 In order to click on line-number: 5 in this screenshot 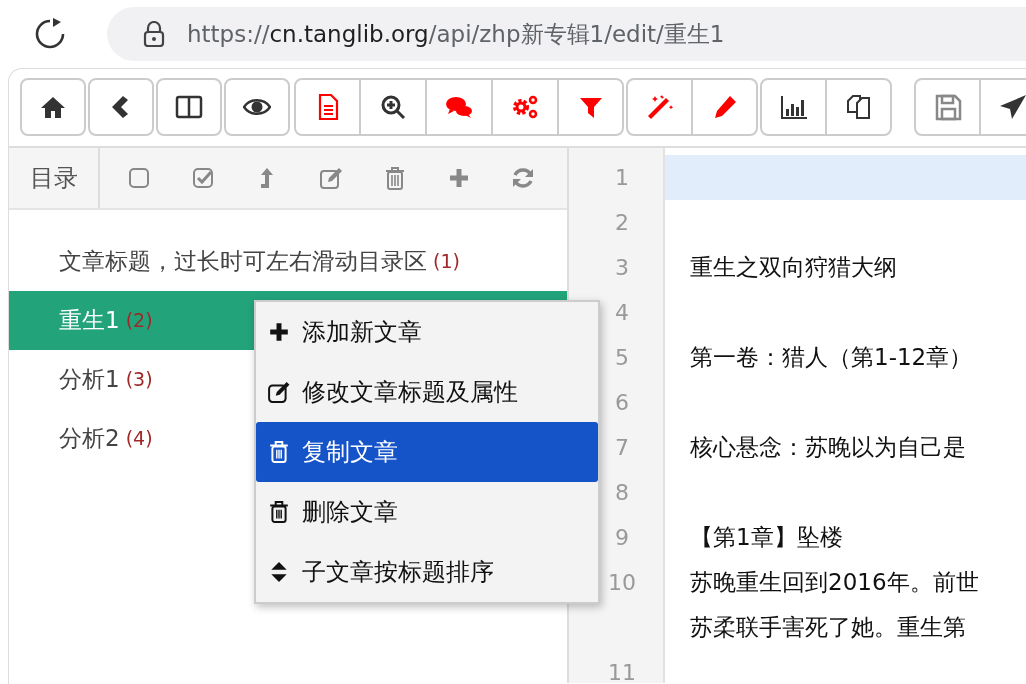, I will do `click(622, 358)`.